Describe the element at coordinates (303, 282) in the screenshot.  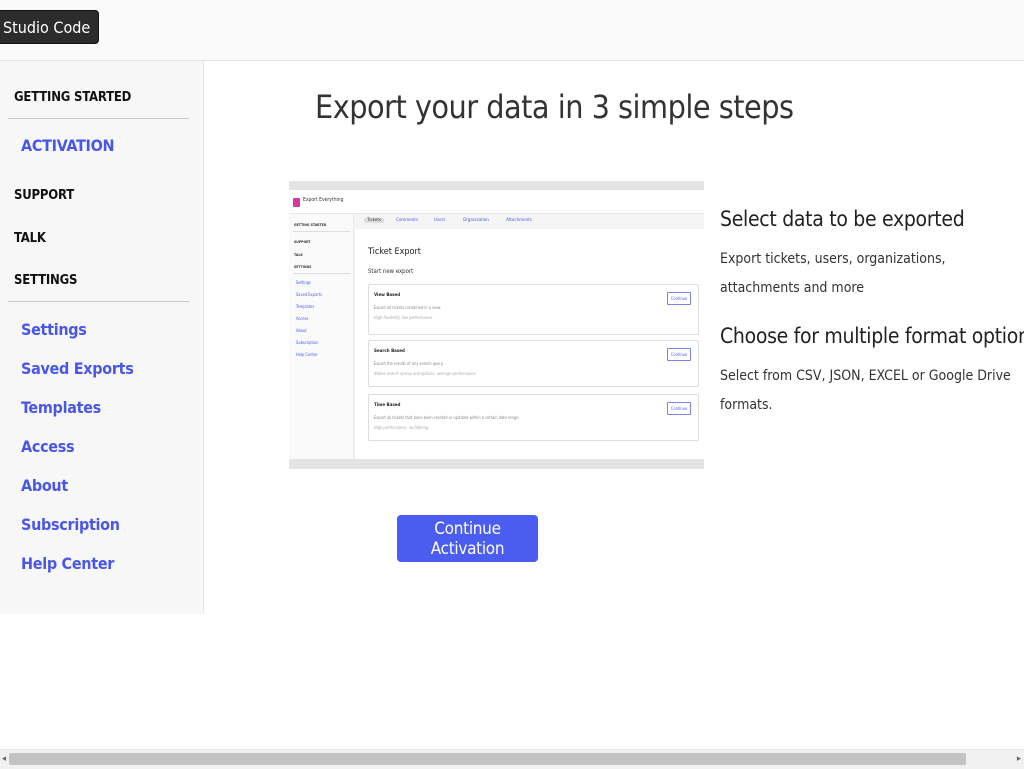
I see `preview-link: Settings` at that location.